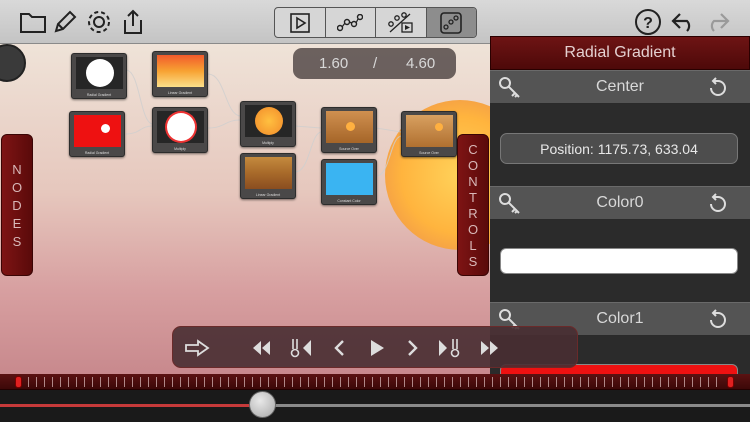 Image resolution: width=750 pixels, height=422 pixels. I want to click on node-source-over-1: Source Over, so click(349, 130).